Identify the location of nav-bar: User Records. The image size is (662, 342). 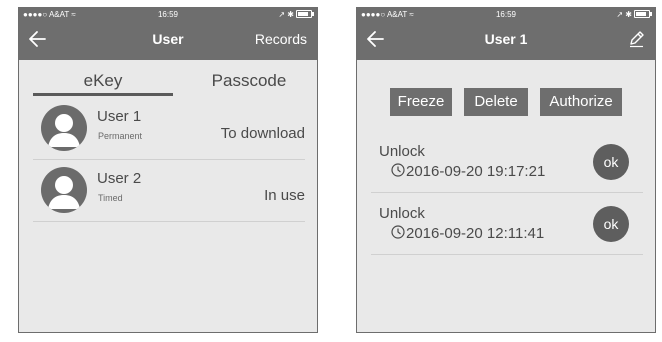
(168, 40).